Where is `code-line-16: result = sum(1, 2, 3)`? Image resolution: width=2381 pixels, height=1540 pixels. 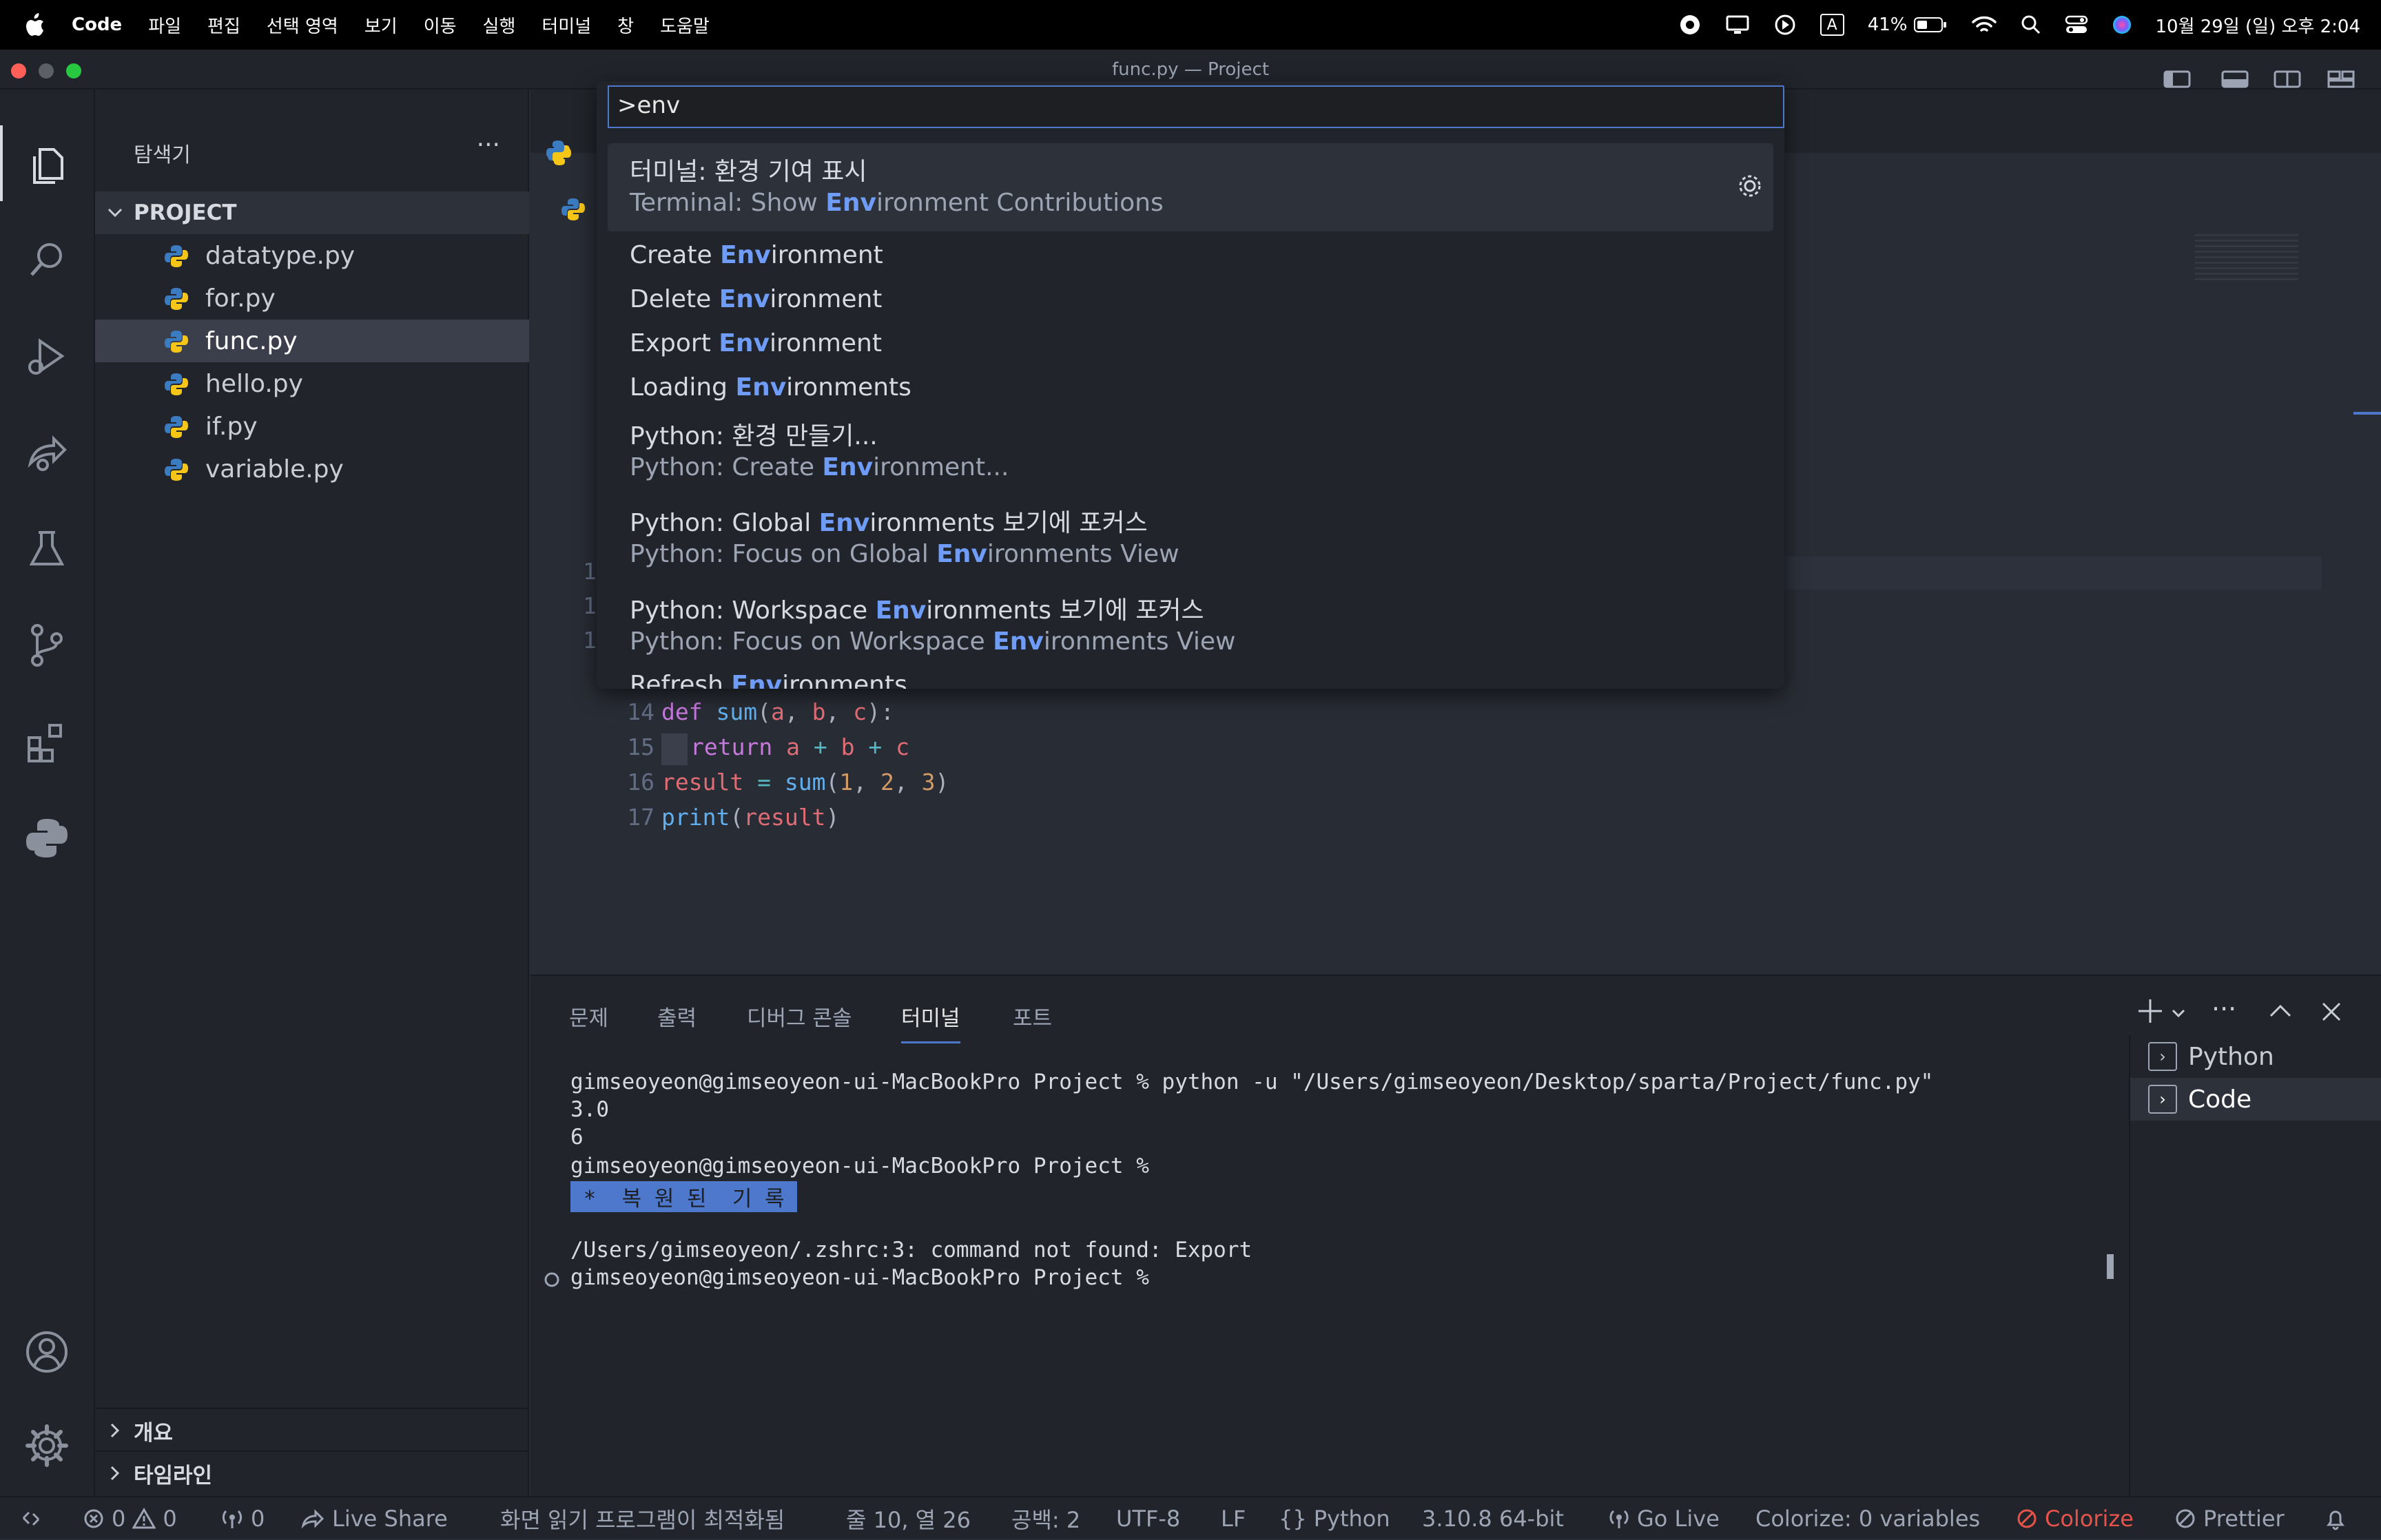
code-line-16: result = sum(1, 2, 3) is located at coordinates (805, 782).